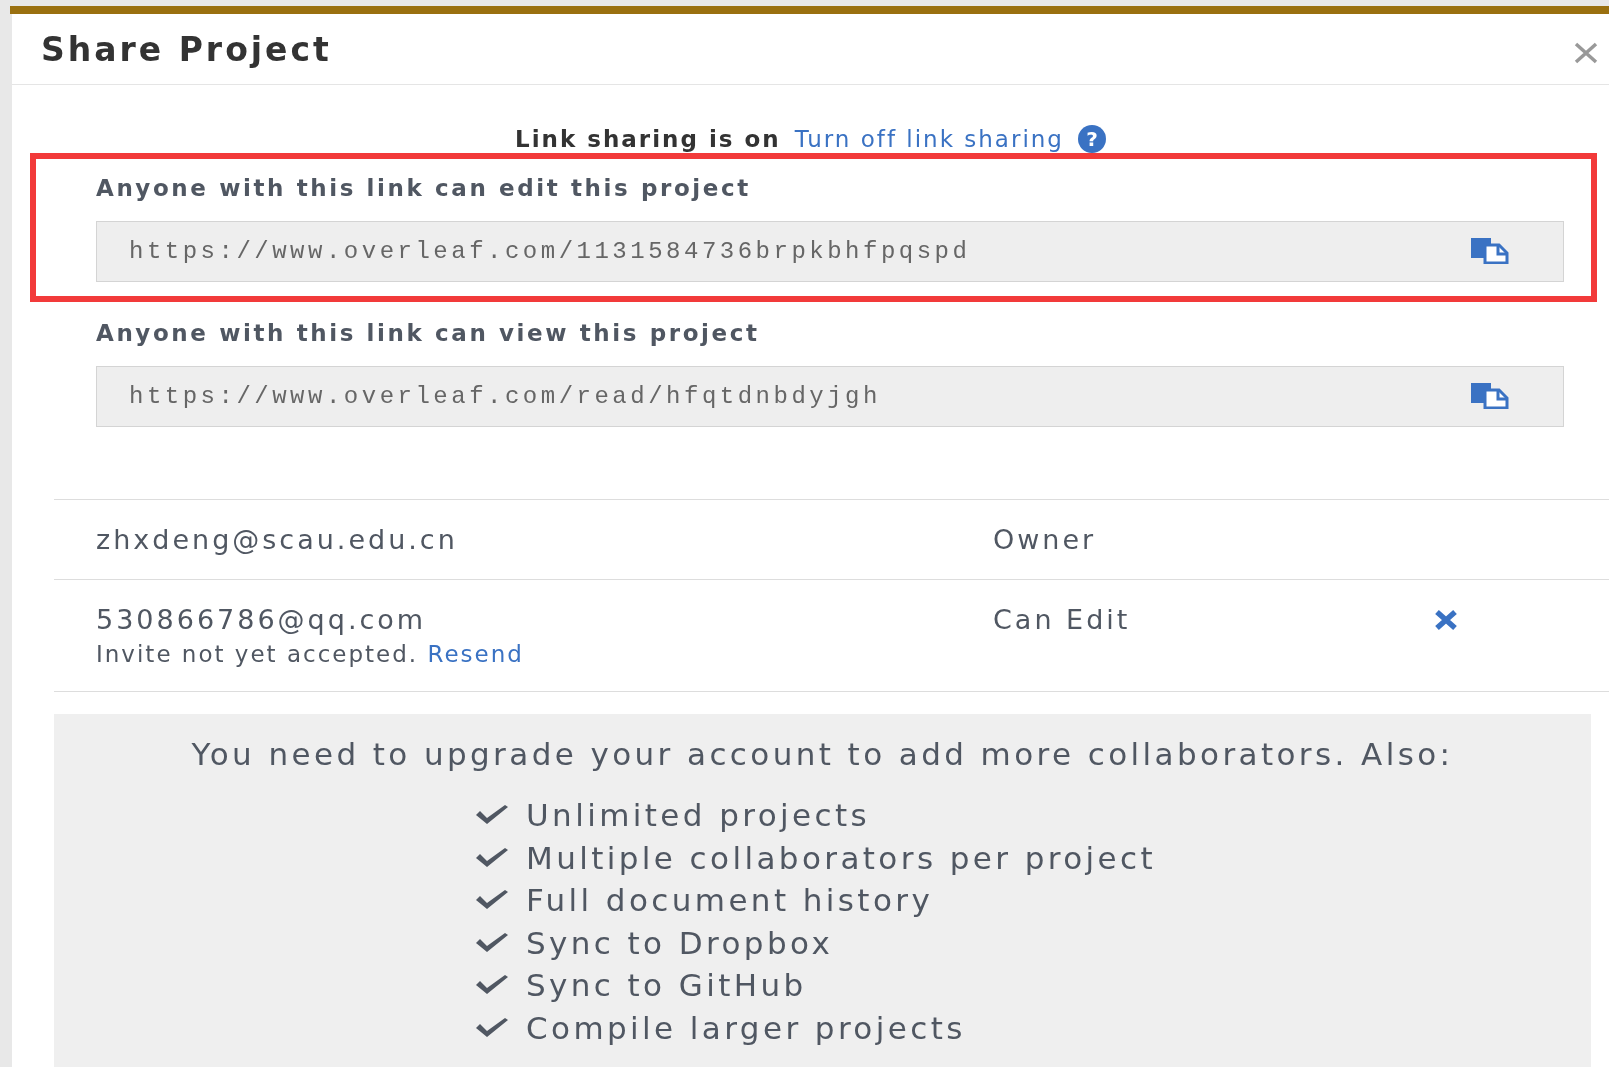 The height and width of the screenshot is (1067, 1609). I want to click on url-field: https://www.overleaf.com/1131584736brpkbhfpqspd, so click(830, 251).